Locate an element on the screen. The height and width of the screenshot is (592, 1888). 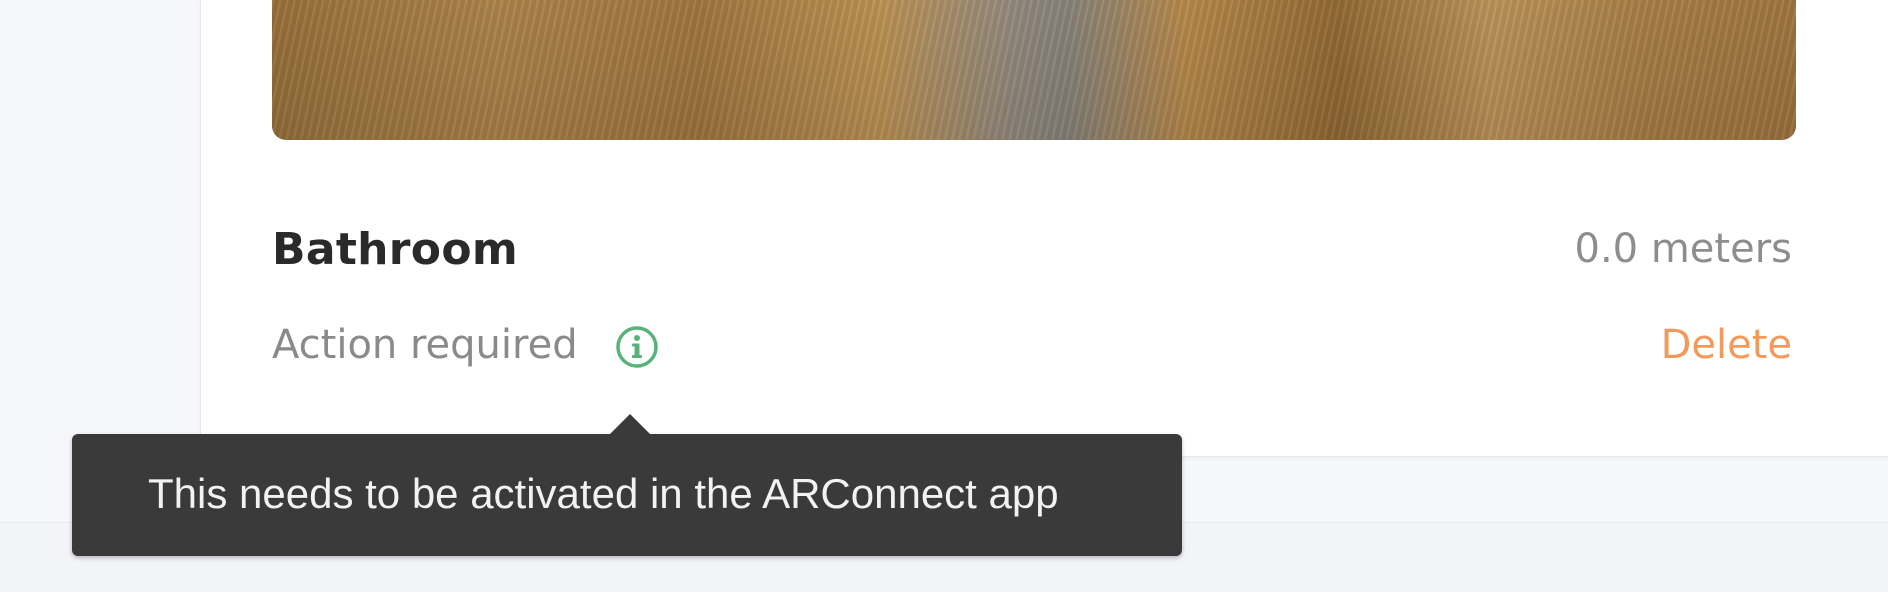
delete-button: Delete is located at coordinates (1726, 345).